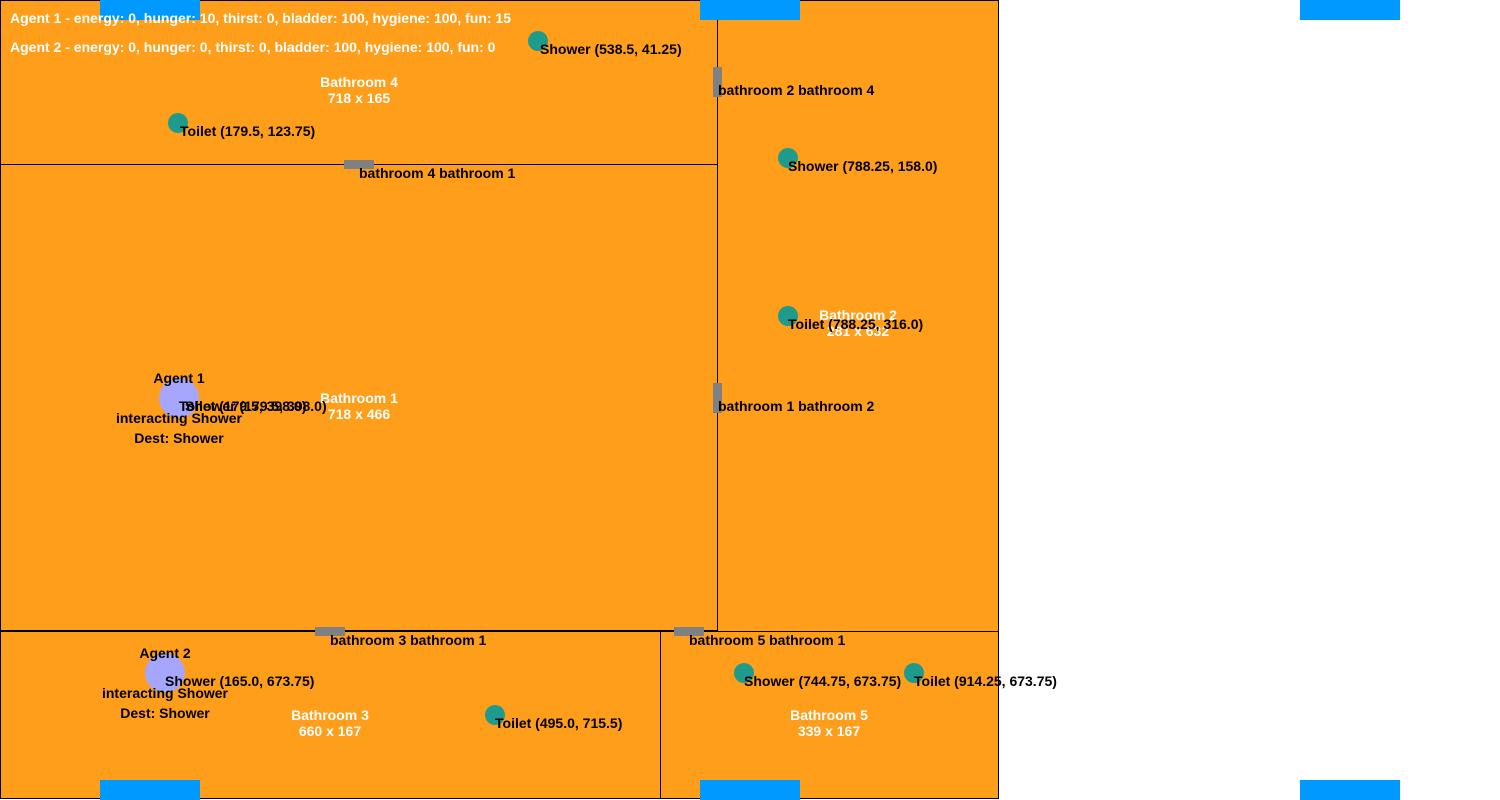 The width and height of the screenshot is (1500, 800). I want to click on room-name: Bathroom 1, so click(359, 398).